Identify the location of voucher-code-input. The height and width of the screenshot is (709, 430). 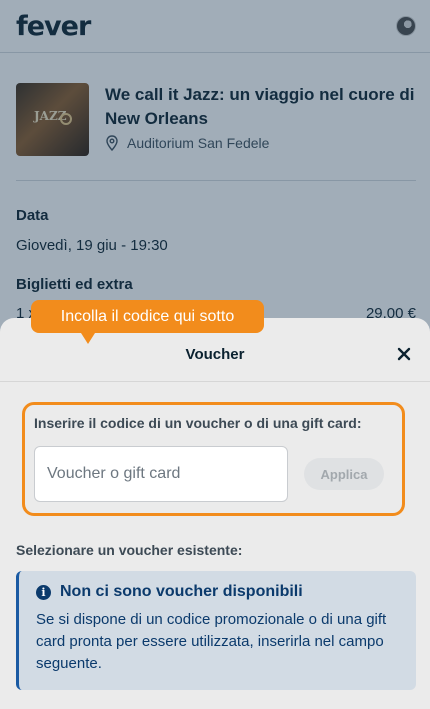
(161, 474).